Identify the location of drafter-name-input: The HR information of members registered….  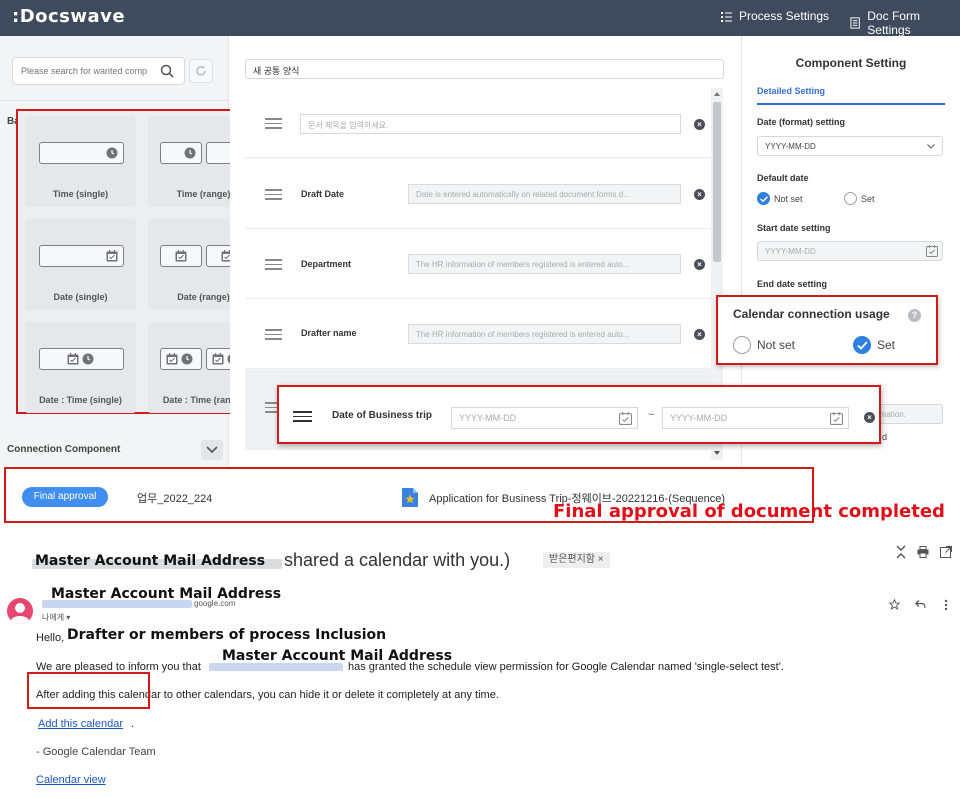
(544, 334).